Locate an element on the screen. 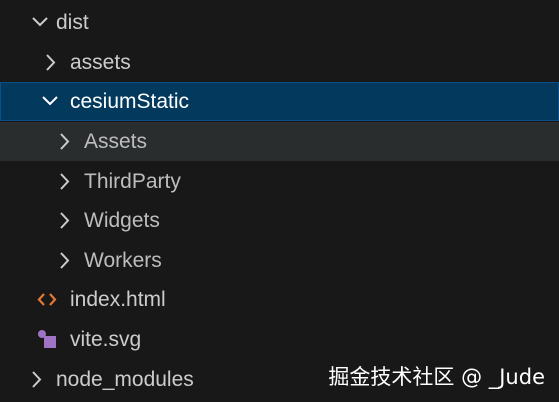 The image size is (559, 402). tree-item-dist: dist is located at coordinates (279, 22).